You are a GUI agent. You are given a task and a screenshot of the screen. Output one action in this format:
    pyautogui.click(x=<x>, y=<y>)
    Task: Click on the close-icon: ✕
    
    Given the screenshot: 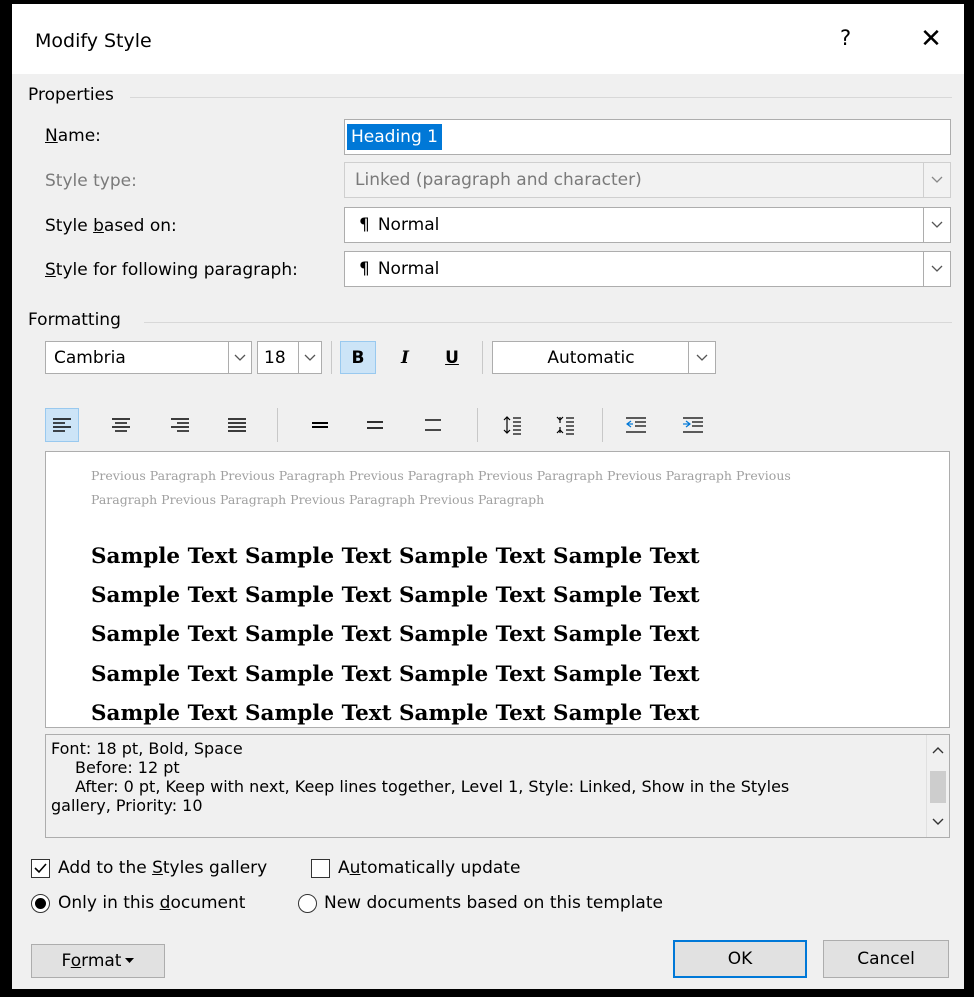 What is the action you would take?
    pyautogui.click(x=931, y=39)
    